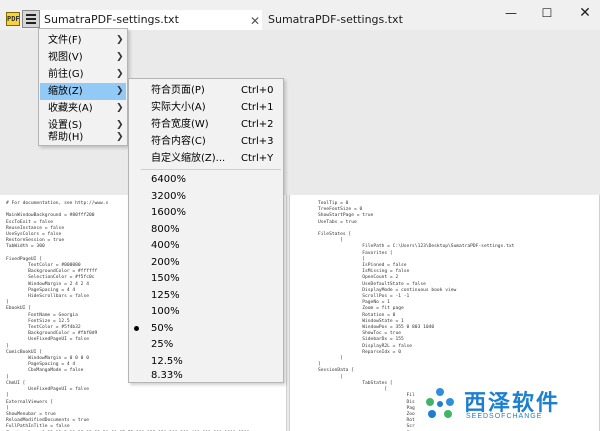 Image resolution: width=600 pixels, height=431 pixels. What do you see at coordinates (504, 416) in the screenshot?
I see `watermark-subtitle: SEEDSOFCHANGE` at bounding box center [504, 416].